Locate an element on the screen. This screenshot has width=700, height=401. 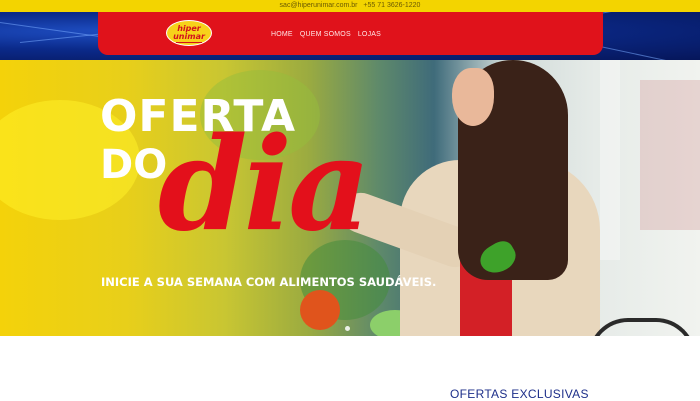
contact-bar: sac@hiperunimar.com.br +55 71 3626-1220 is located at coordinates (350, 6).